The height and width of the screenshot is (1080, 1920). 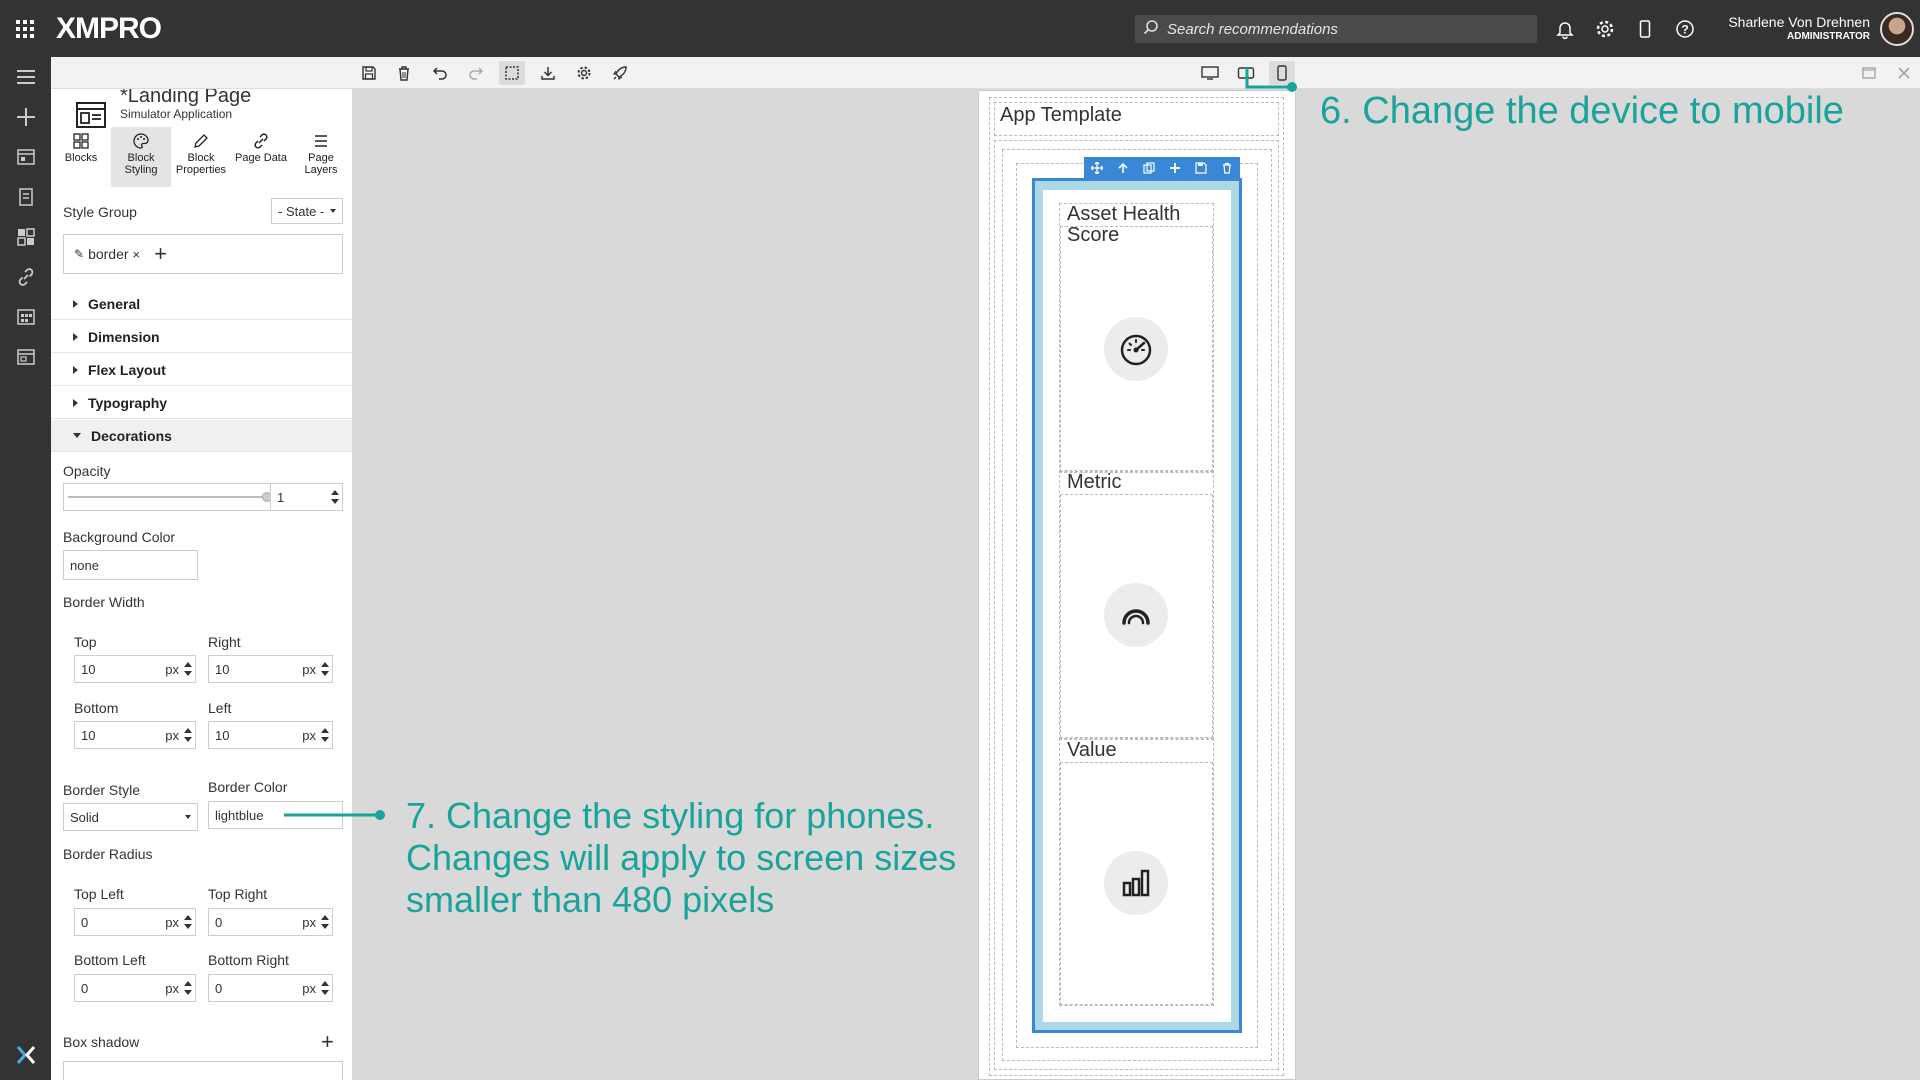 What do you see at coordinates (109, 29) in the screenshot?
I see `xmpro-logo: XMPRO` at bounding box center [109, 29].